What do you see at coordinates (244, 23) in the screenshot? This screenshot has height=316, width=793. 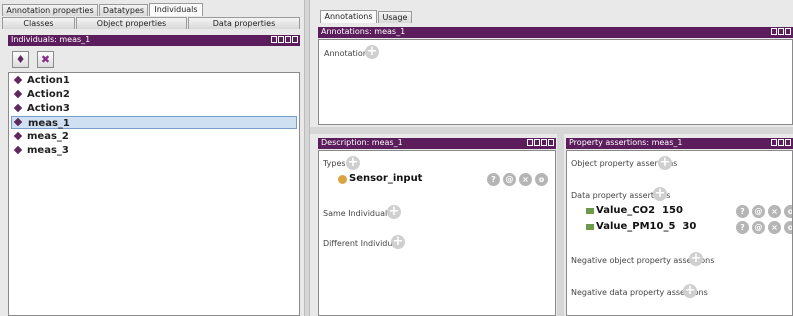 I see `tab-data-properties: Data properties` at bounding box center [244, 23].